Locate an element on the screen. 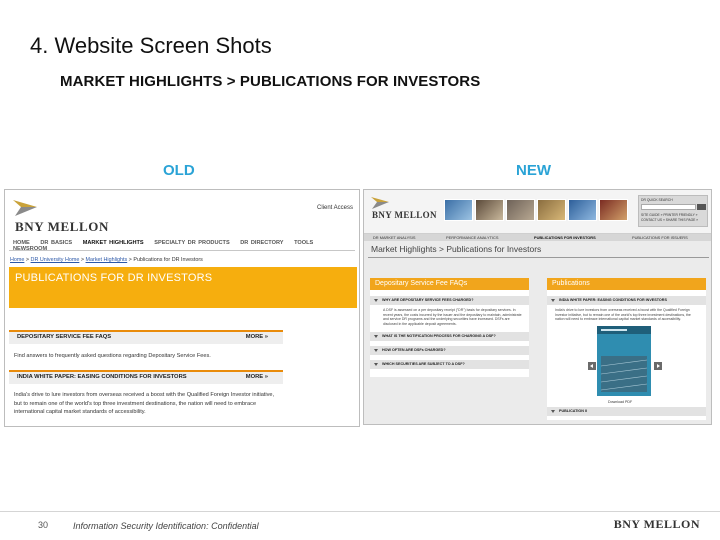 This screenshot has height=540, width=720. footer-brand-logo: BNY MELLON is located at coordinates (656, 524).